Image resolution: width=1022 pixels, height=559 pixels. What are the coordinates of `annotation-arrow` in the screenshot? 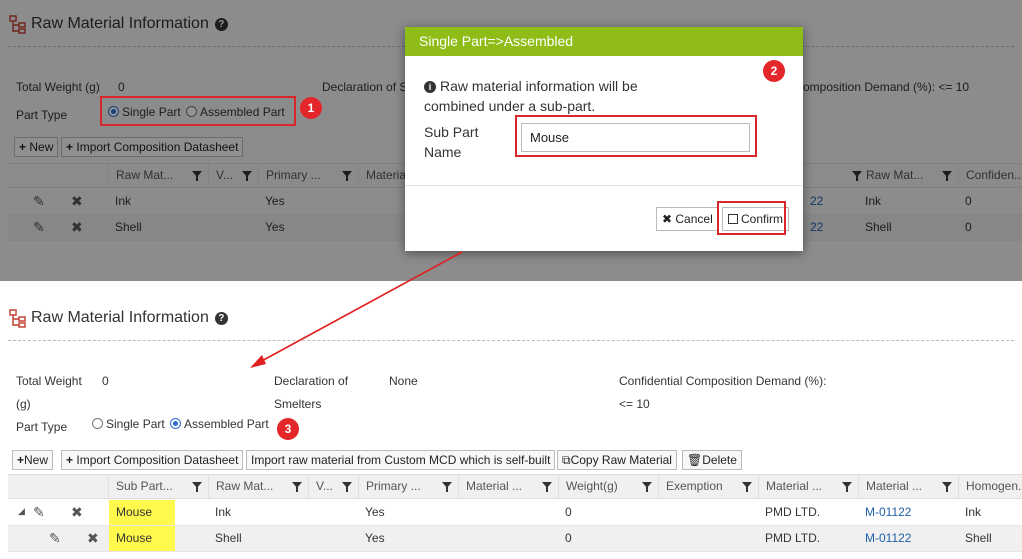 It's located at (356, 309).